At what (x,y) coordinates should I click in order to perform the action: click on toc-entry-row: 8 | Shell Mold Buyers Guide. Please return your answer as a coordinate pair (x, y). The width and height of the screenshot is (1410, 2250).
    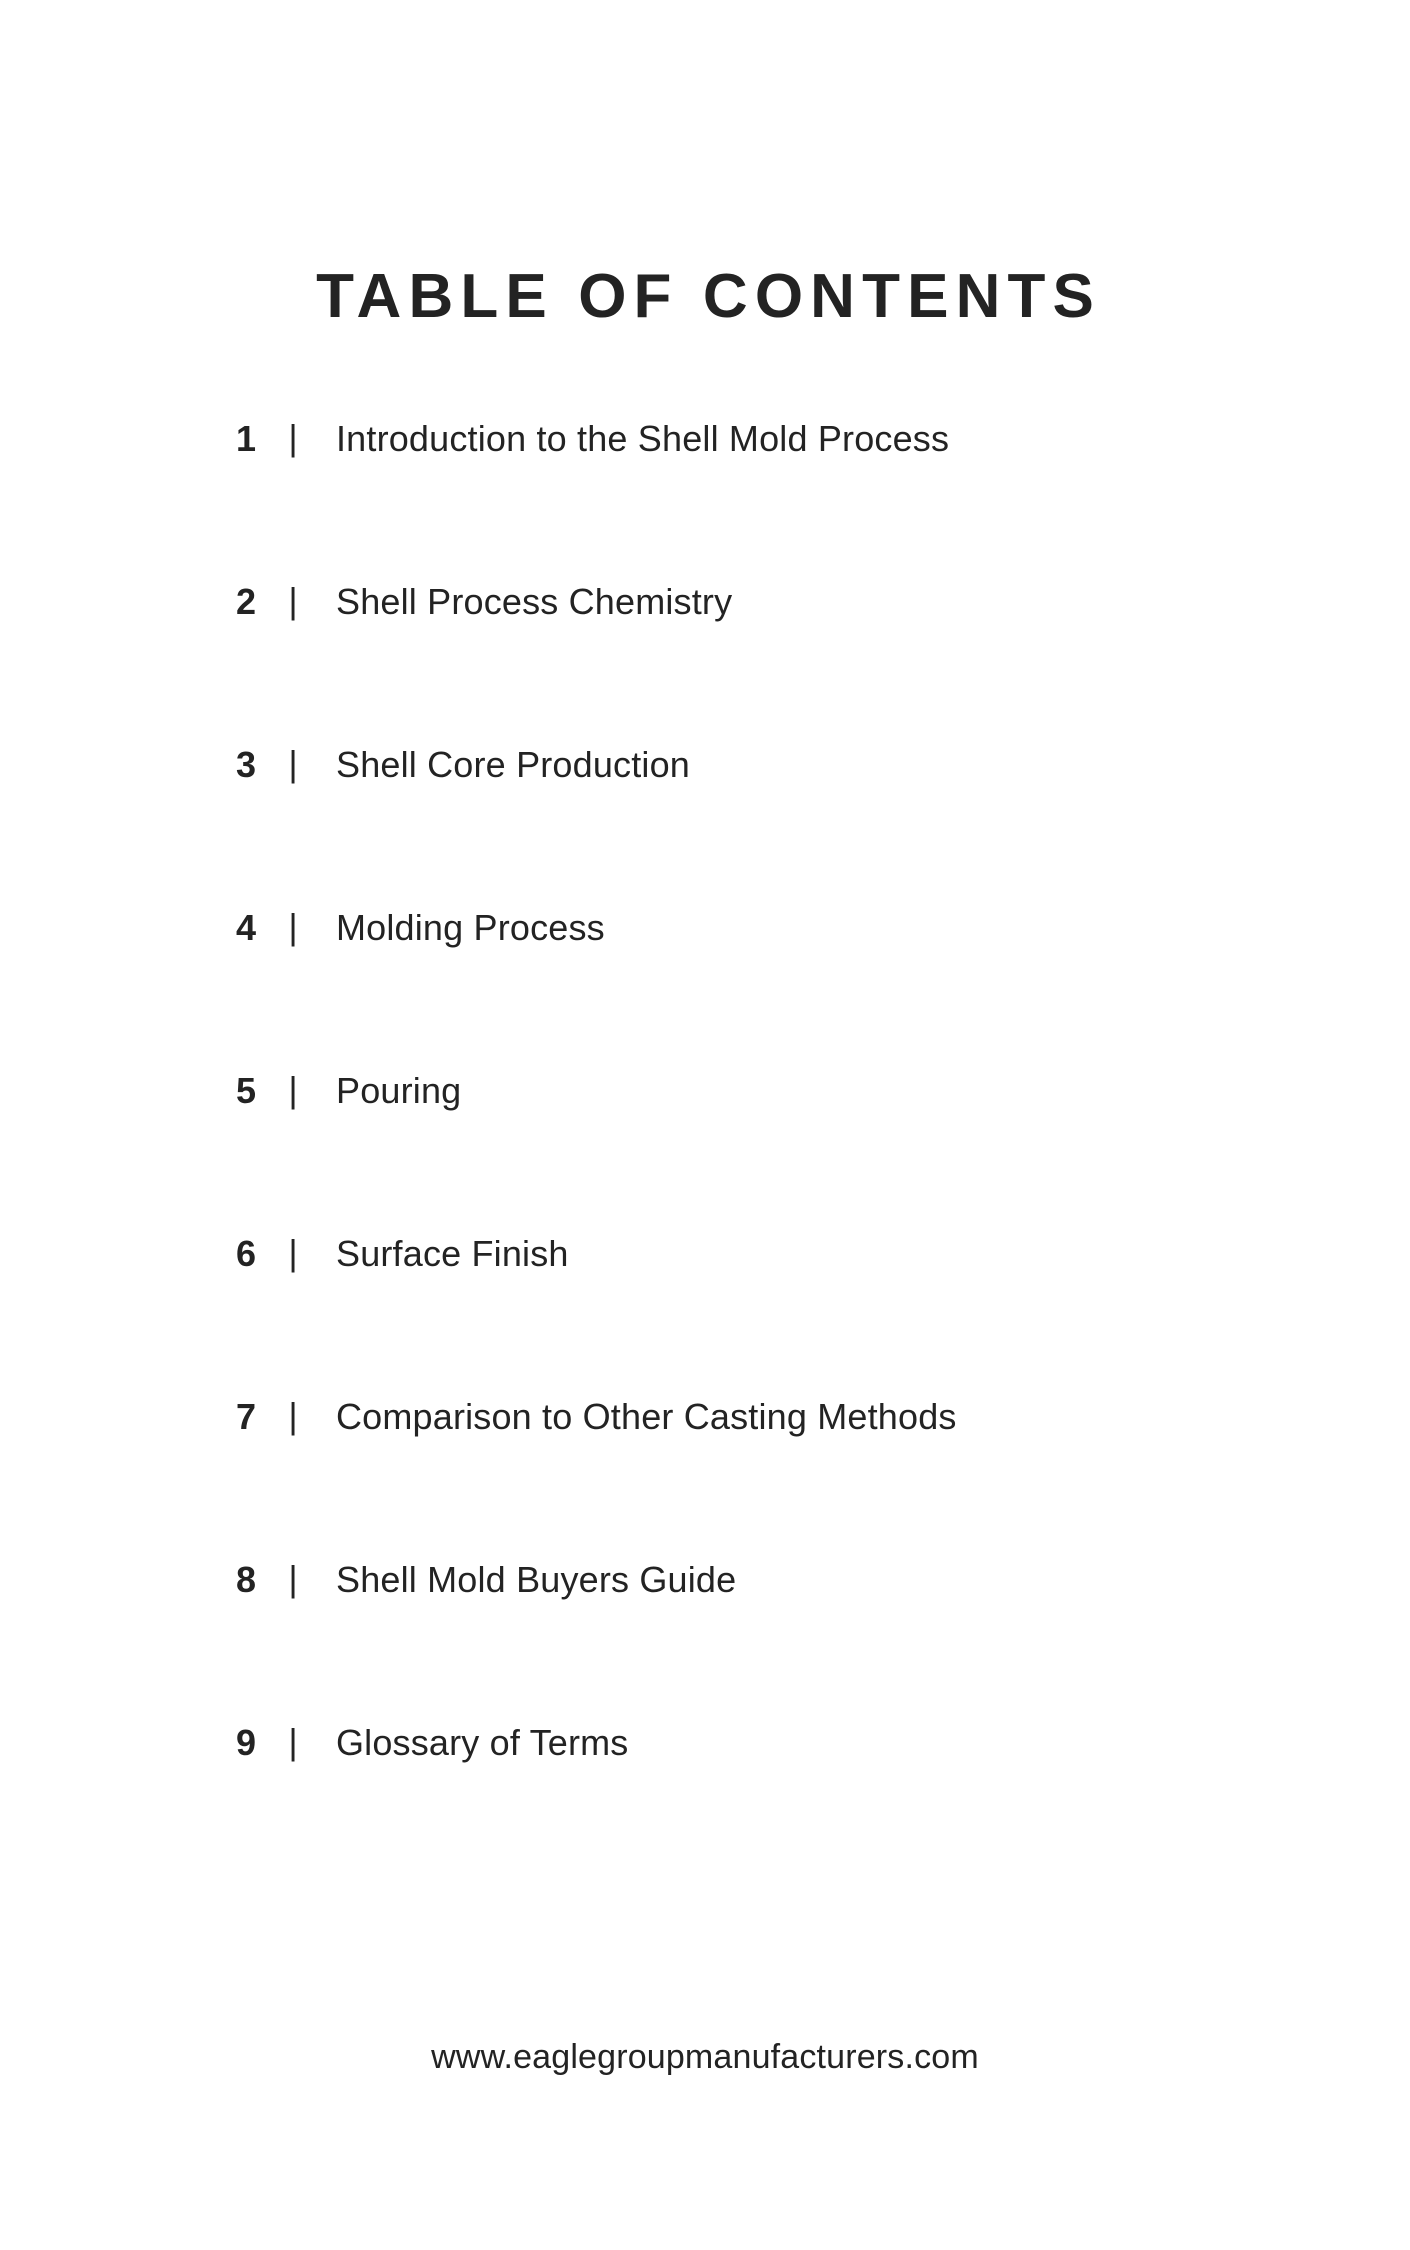
    Looking at the image, I should click on (486, 1579).